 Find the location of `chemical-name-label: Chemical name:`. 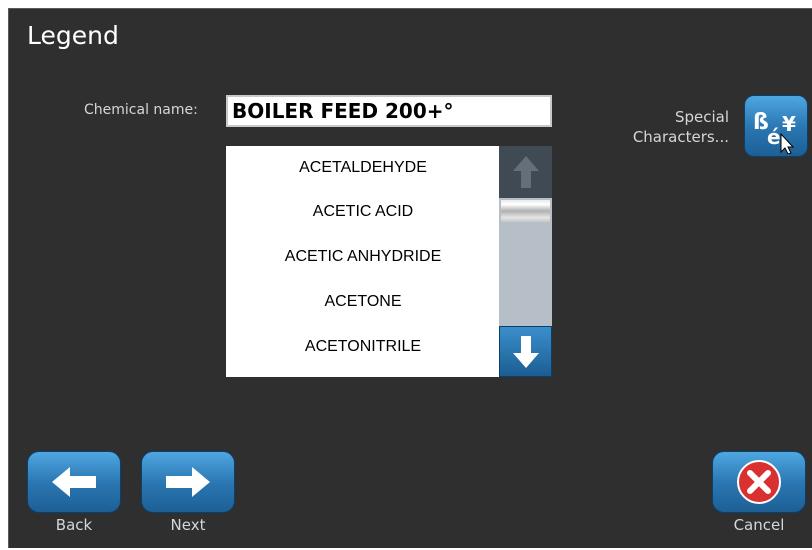

chemical-name-label: Chemical name: is located at coordinates (141, 110).